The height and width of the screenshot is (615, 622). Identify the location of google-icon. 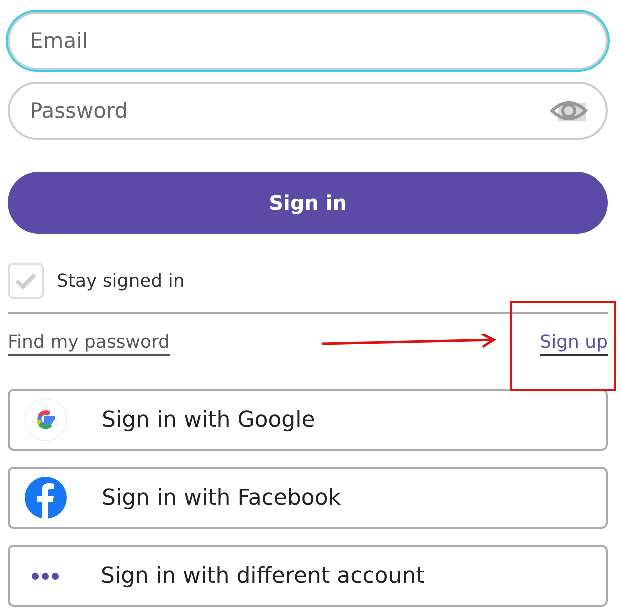
(46, 420).